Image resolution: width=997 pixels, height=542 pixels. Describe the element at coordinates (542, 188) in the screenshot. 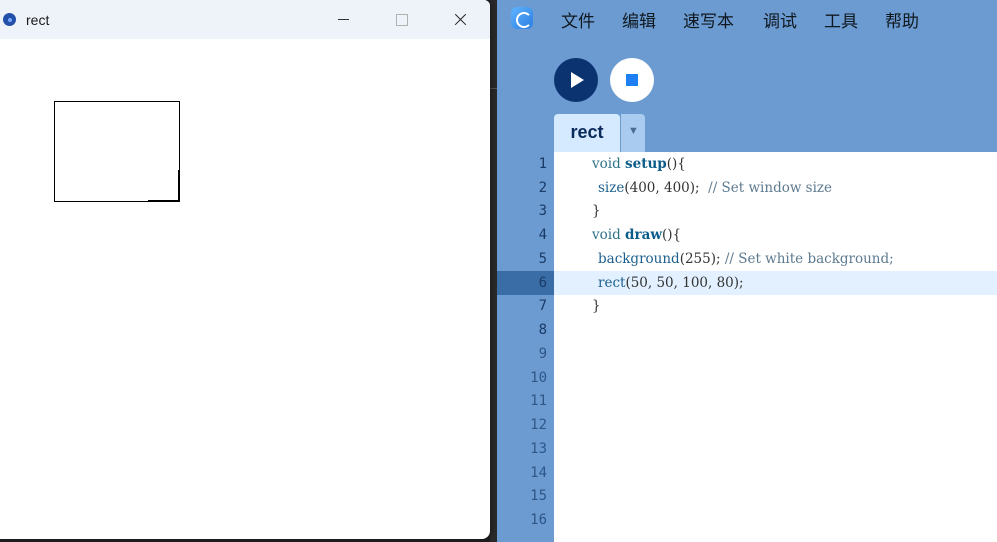

I see `line-number: 2` at that location.